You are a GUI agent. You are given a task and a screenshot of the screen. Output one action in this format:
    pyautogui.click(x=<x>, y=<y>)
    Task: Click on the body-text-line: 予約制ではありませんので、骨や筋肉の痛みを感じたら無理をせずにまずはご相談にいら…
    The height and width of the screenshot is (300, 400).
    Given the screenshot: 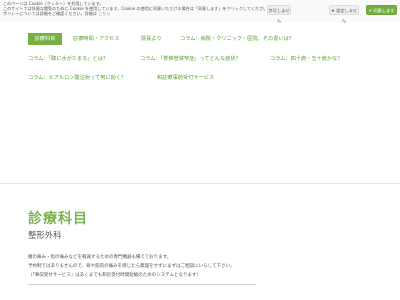 What is the action you would take?
    pyautogui.click(x=131, y=266)
    